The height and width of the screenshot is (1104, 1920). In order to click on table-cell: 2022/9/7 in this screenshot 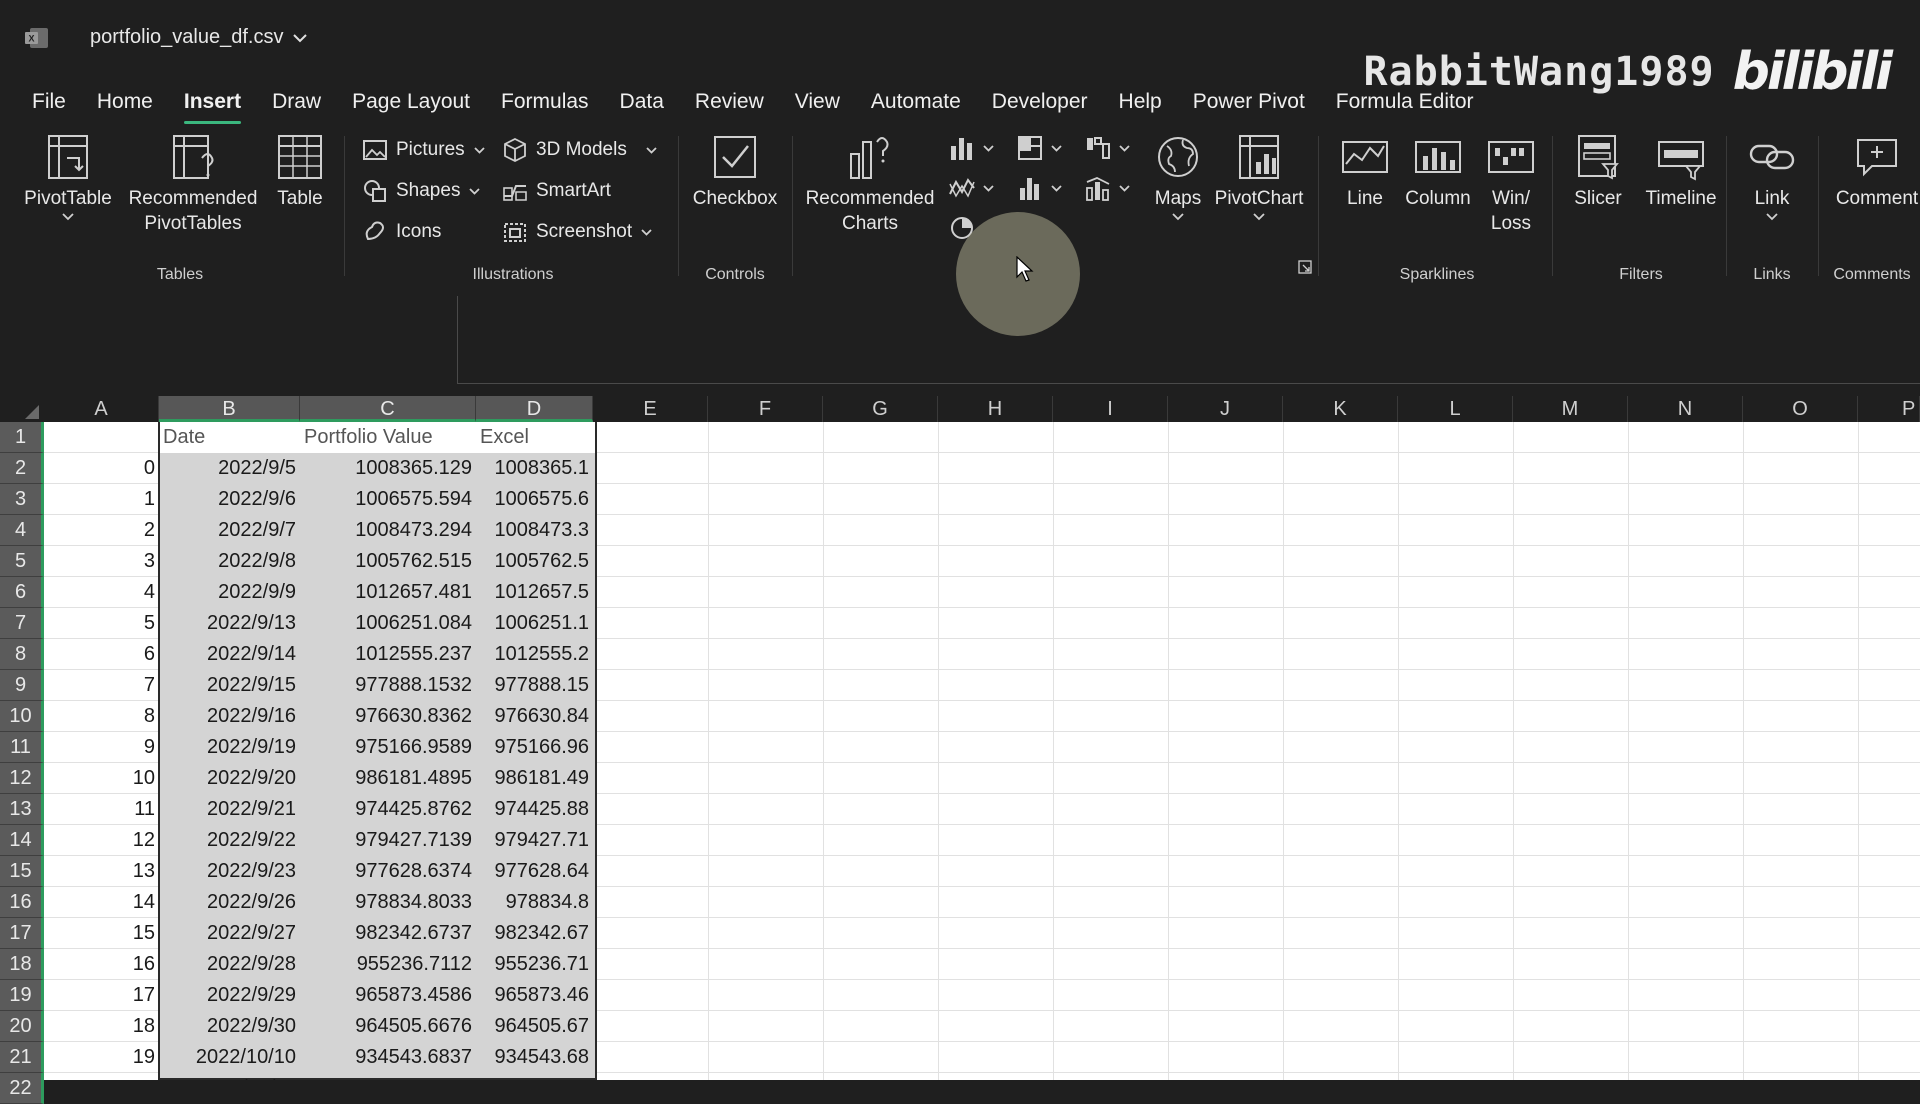, I will do `click(229, 530)`.